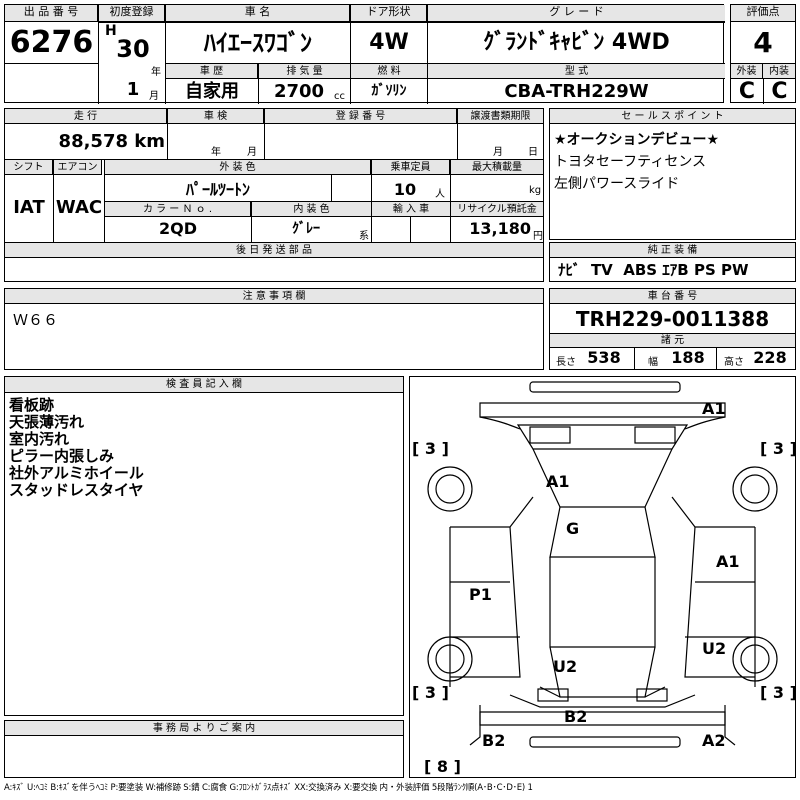 This screenshot has width=800, height=800. What do you see at coordinates (133, 89) in the screenshot?
I see `reg-month: 1` at bounding box center [133, 89].